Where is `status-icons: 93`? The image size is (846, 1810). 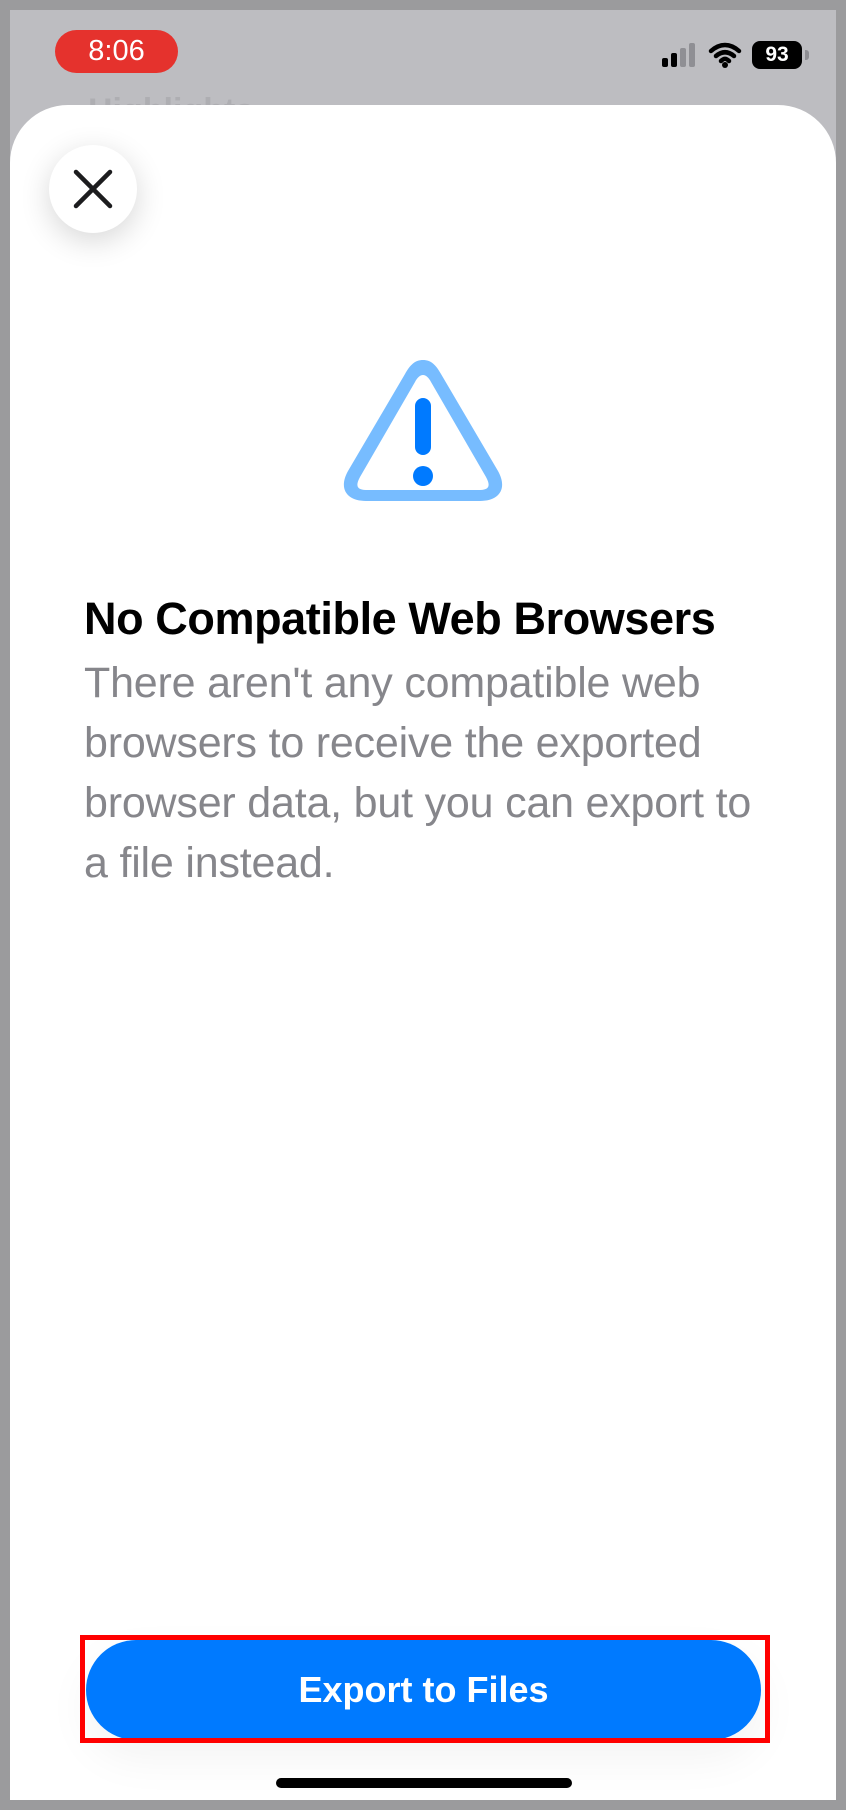 status-icons: 93 is located at coordinates (734, 55).